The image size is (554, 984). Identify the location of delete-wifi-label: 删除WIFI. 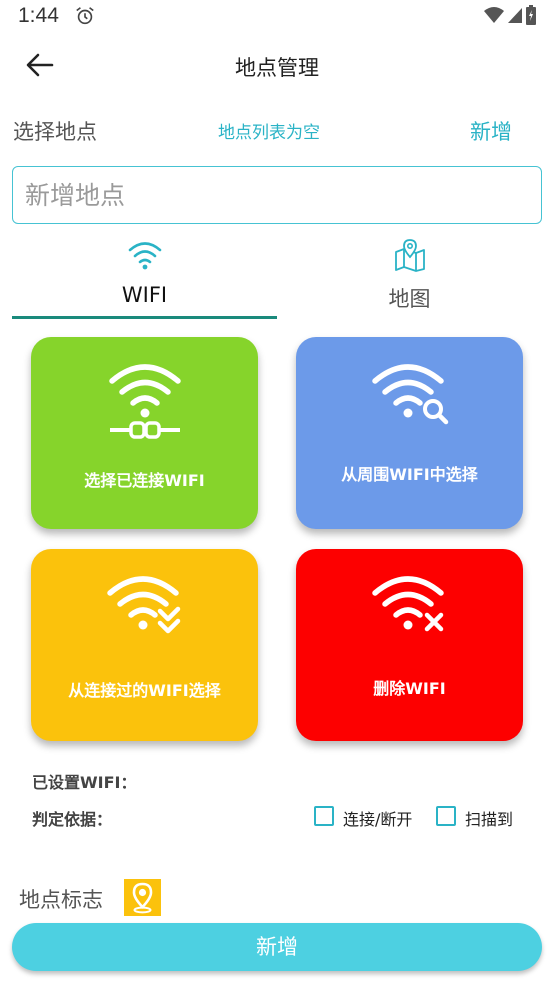
(409, 688).